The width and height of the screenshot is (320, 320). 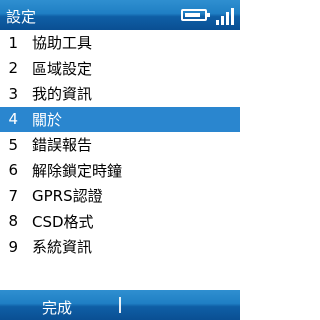 I want to click on list-item-unlock-timer: 6 解除鎖定時鐘, so click(x=120, y=171).